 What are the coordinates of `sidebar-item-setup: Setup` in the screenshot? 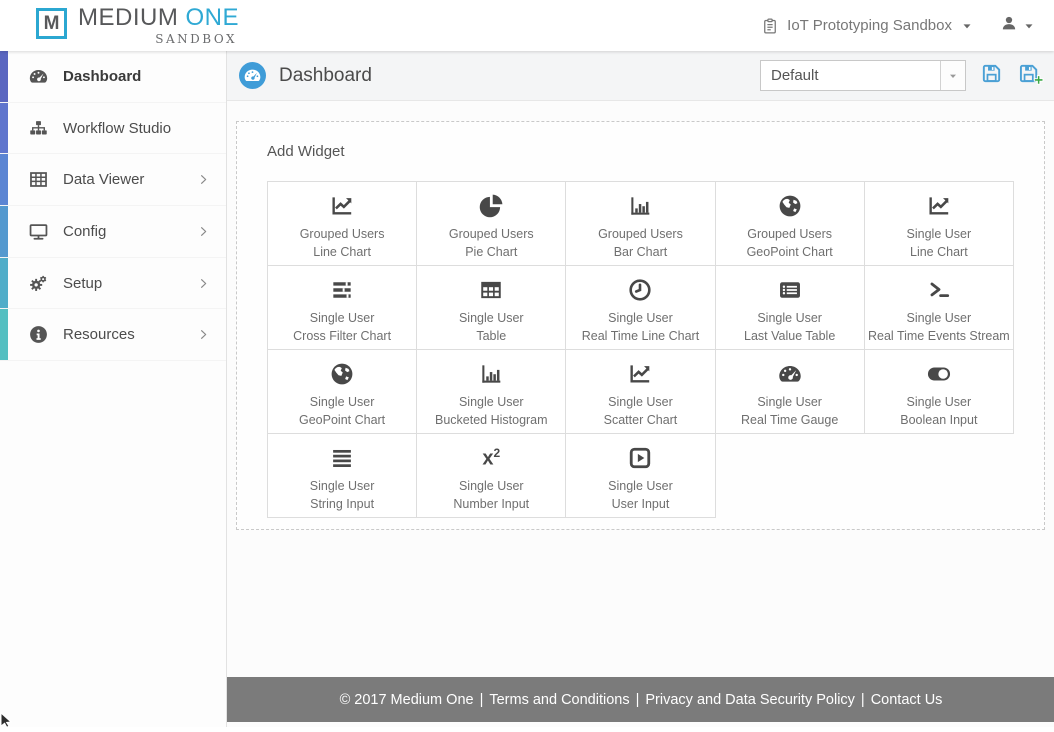 It's located at (113, 283).